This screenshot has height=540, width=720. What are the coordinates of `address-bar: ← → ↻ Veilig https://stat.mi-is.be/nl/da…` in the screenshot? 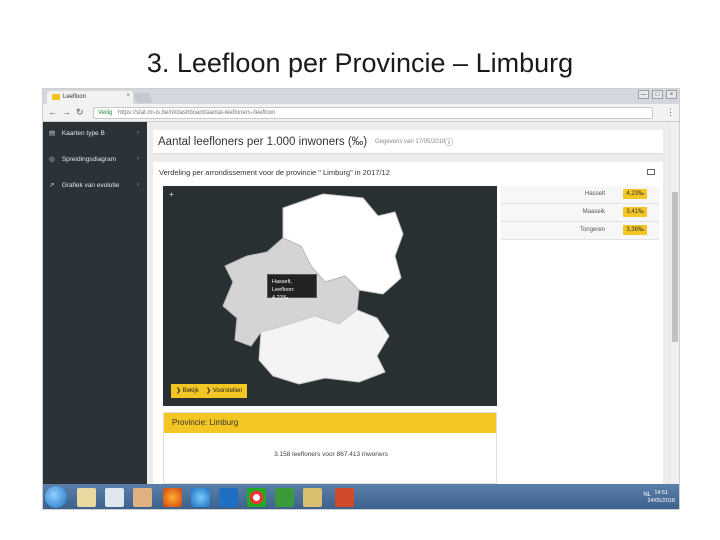 It's located at (361, 113).